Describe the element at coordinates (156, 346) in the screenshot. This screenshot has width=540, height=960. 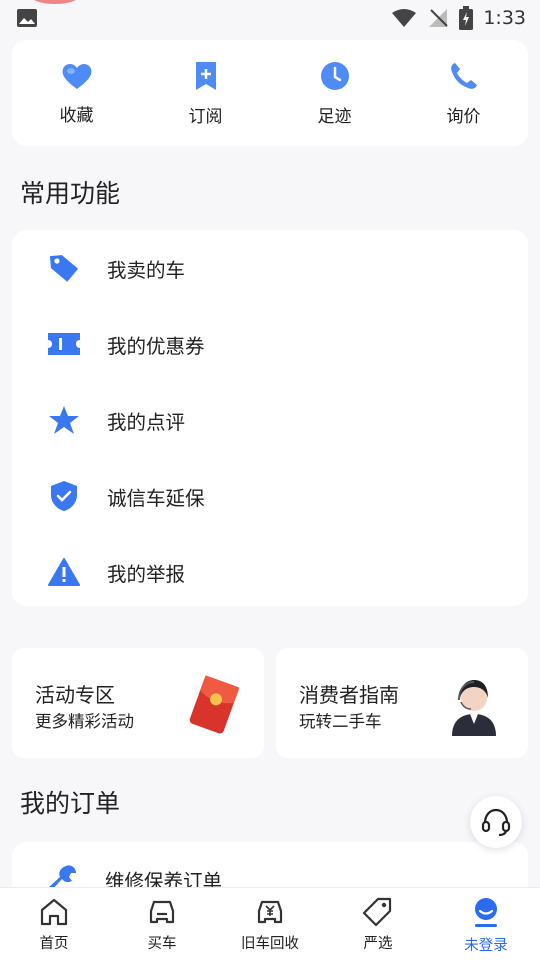
I see `list-item-label: 我的优惠券` at that location.